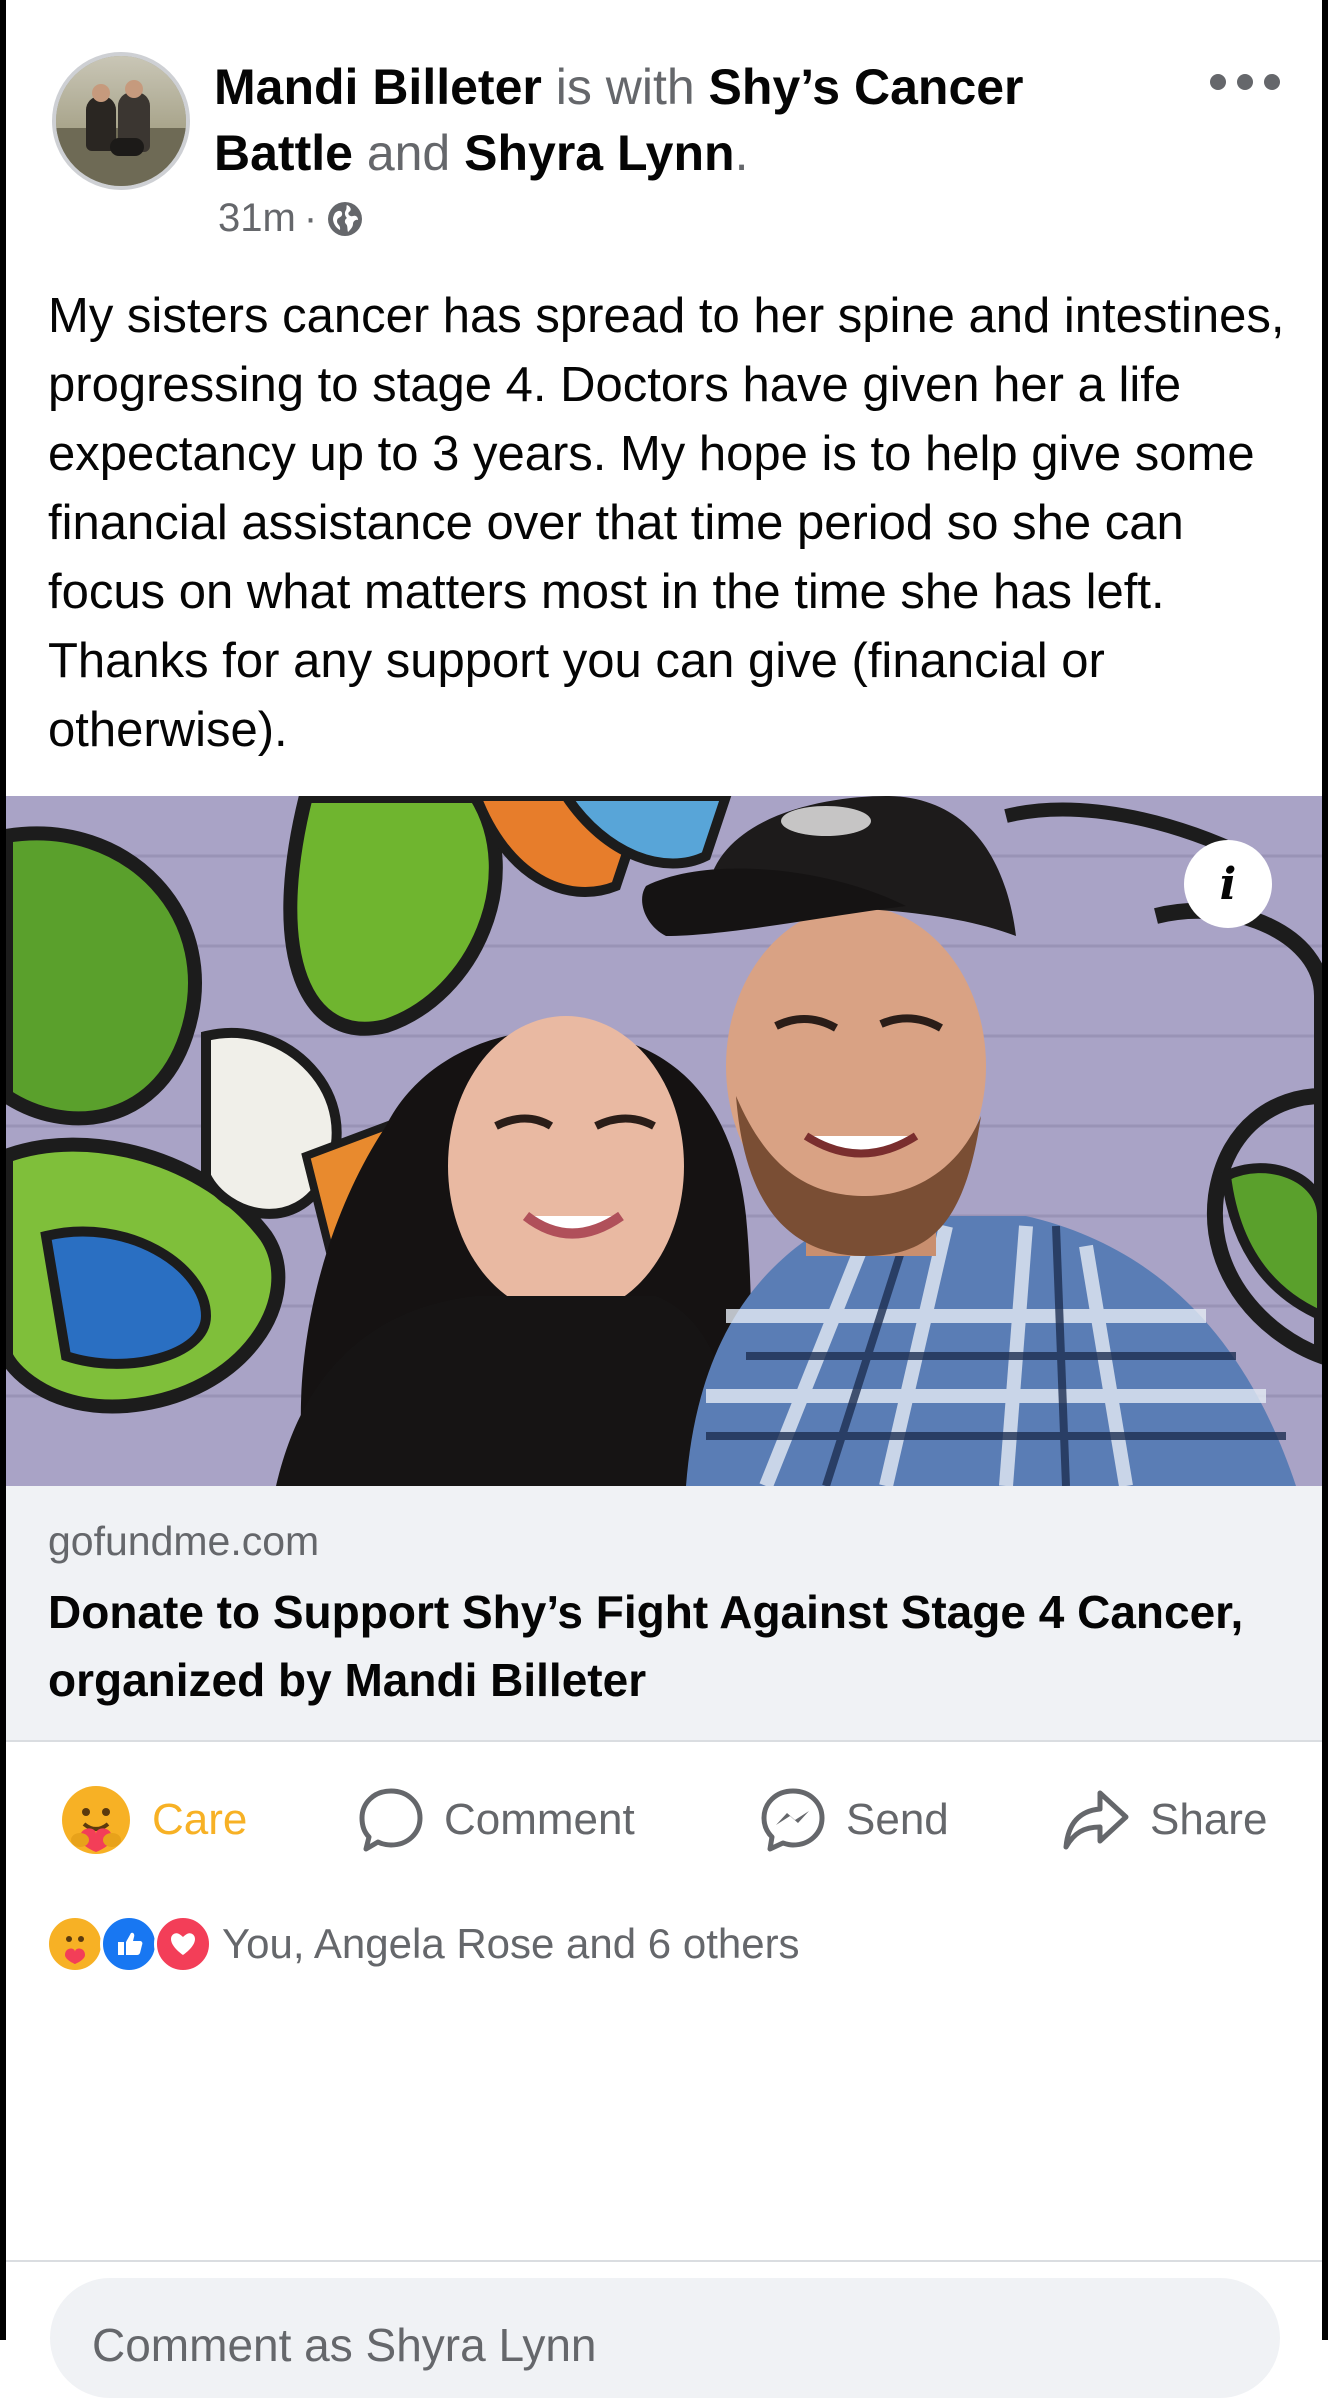  I want to click on post-meta: 31m ·, so click(291, 218).